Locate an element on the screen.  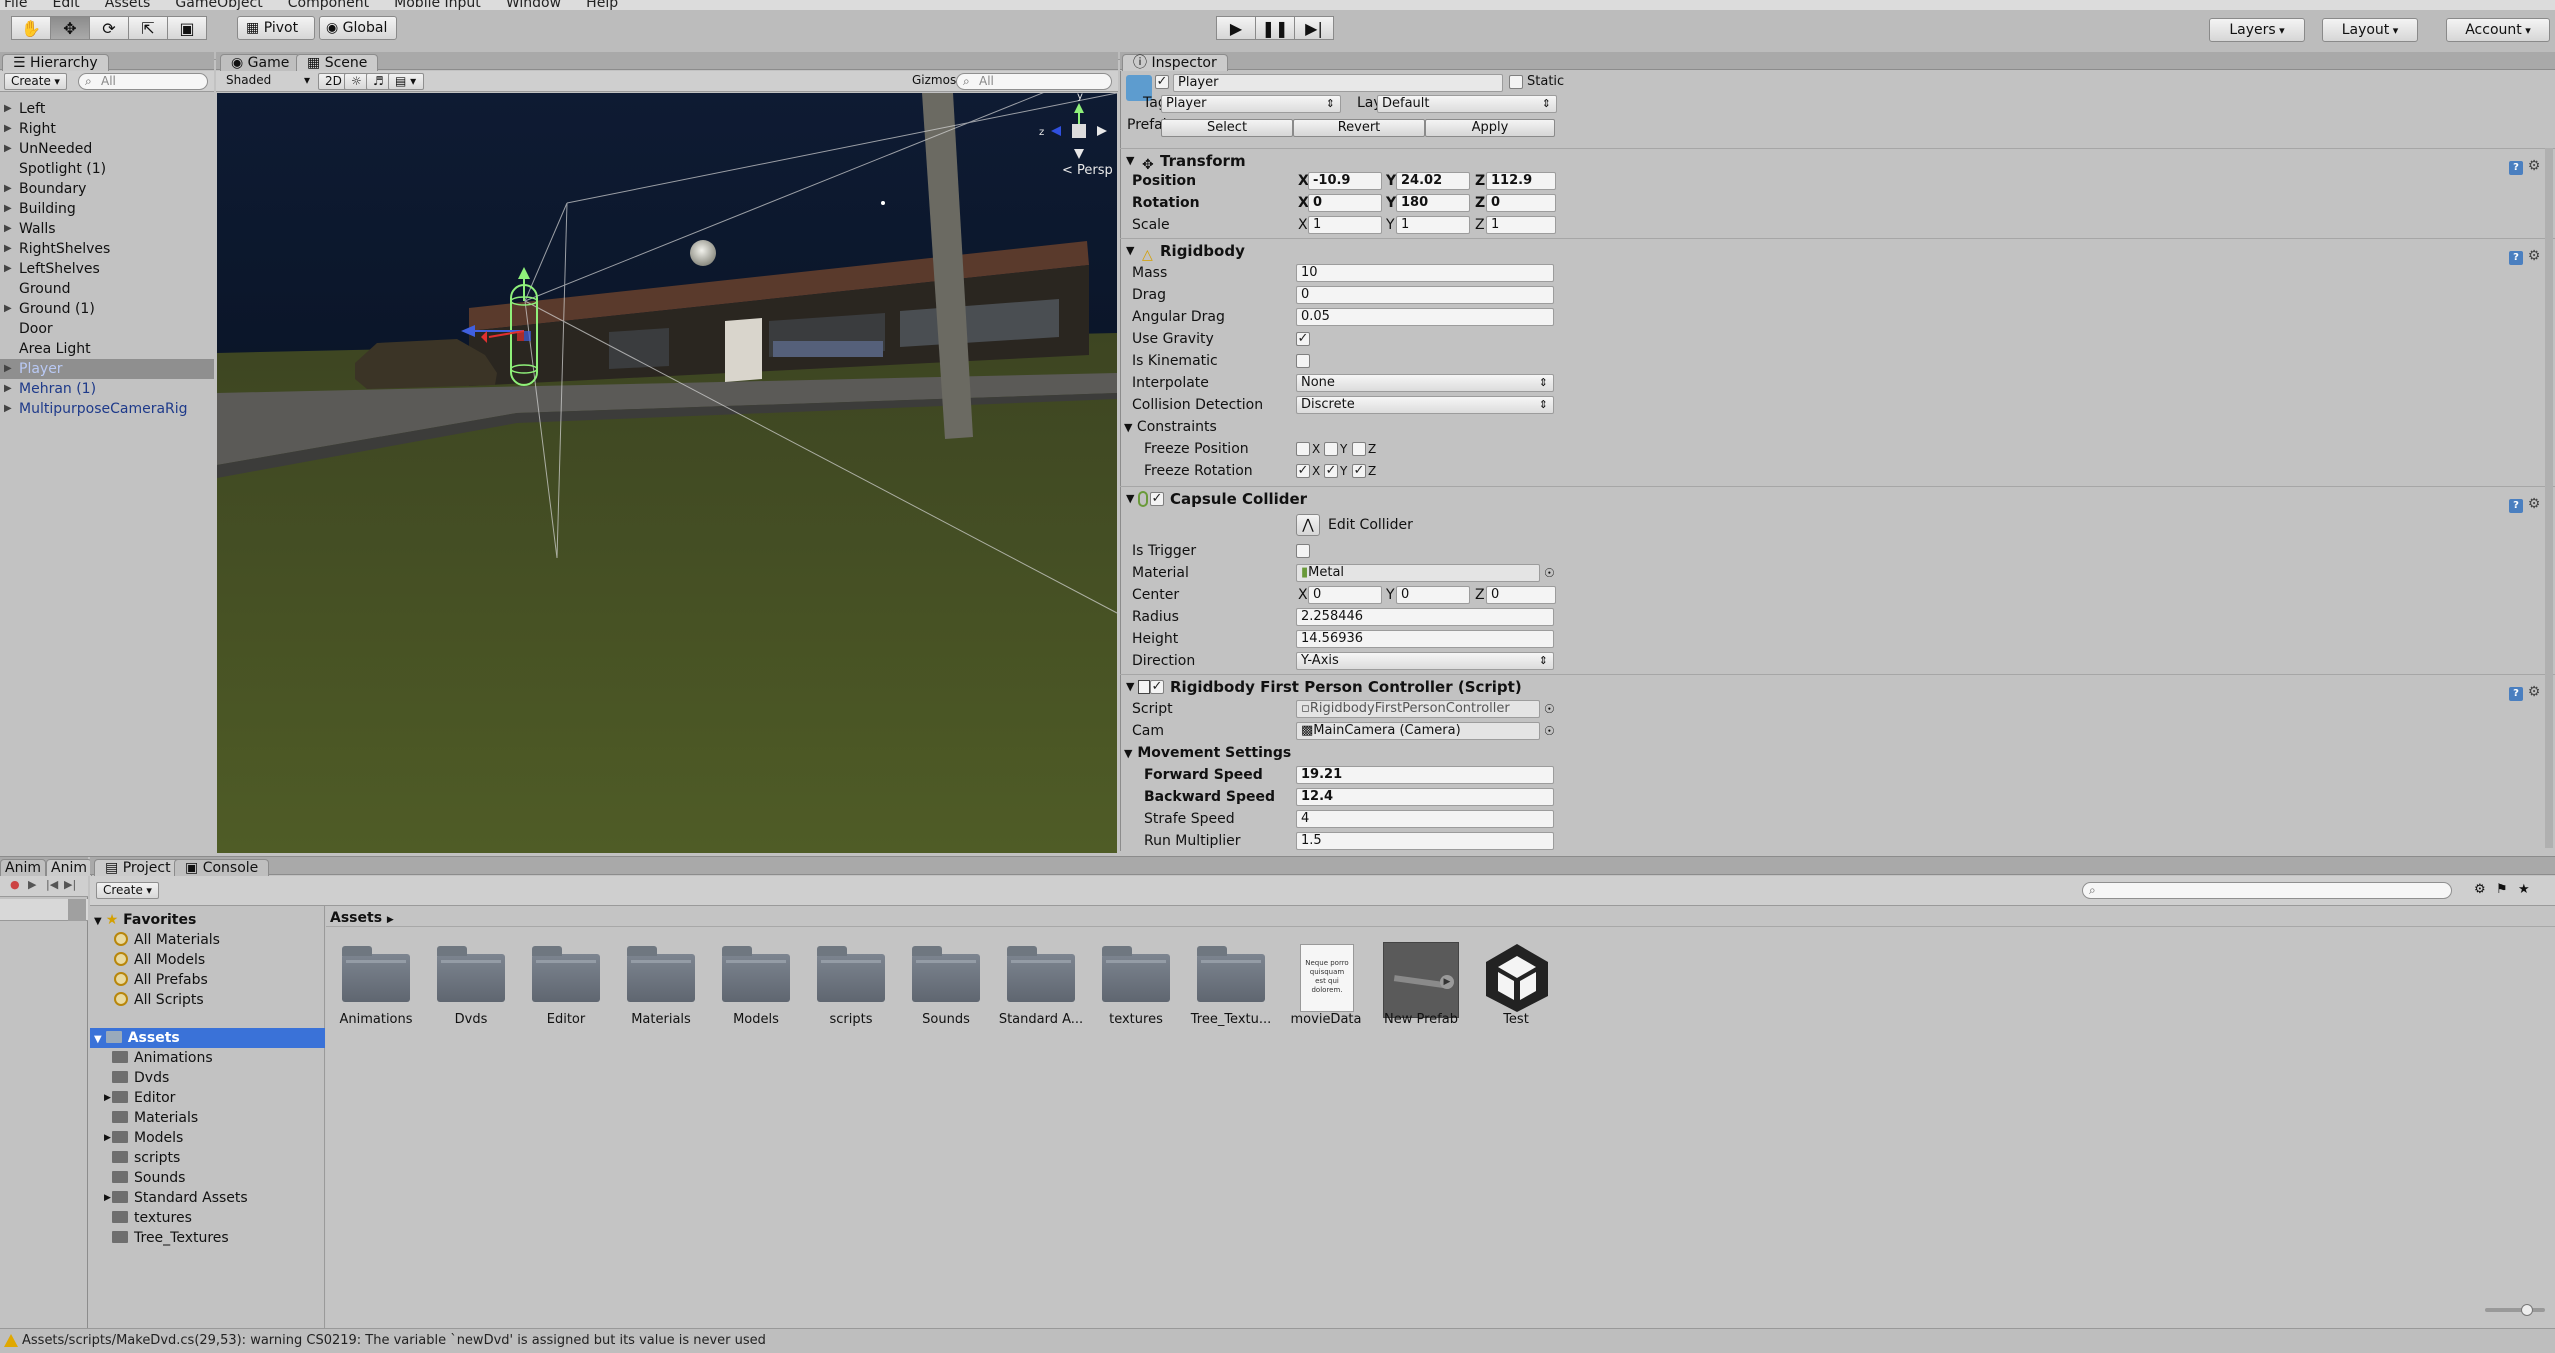
asset-folder: Editor is located at coordinates (566, 985).